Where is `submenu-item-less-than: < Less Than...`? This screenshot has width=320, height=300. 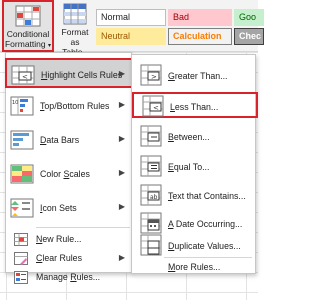 submenu-item-less-than: < Less Than... is located at coordinates (195, 105).